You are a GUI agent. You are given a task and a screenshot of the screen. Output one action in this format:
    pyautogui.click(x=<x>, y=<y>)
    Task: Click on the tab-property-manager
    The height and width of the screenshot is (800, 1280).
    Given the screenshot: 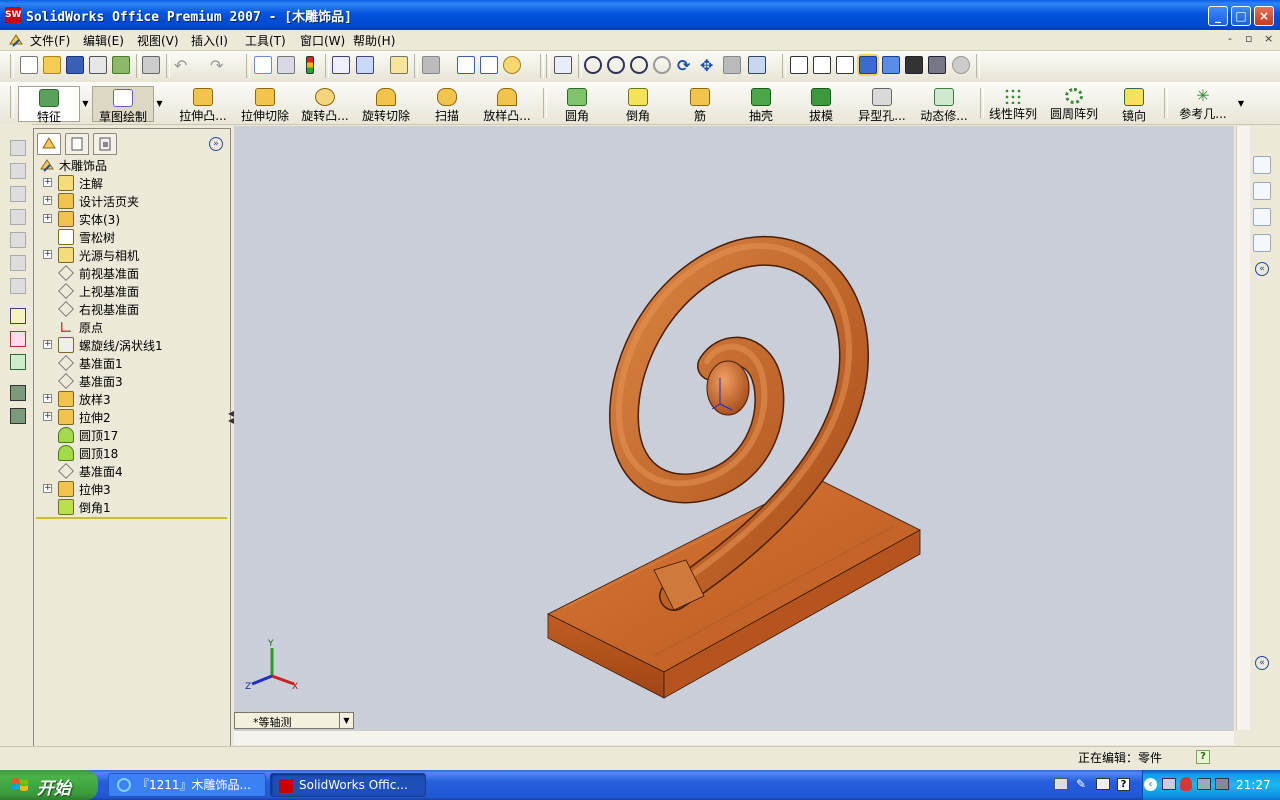 What is the action you would take?
    pyautogui.click(x=77, y=144)
    